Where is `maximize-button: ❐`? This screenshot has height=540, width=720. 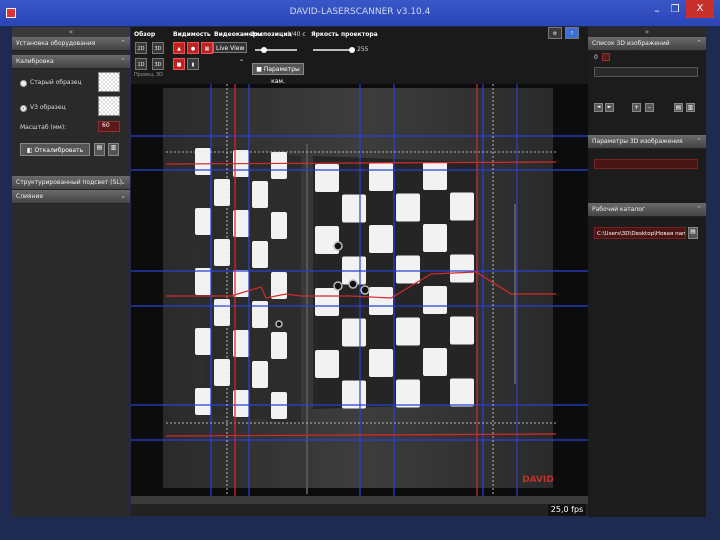 maximize-button: ❐ is located at coordinates (675, 12).